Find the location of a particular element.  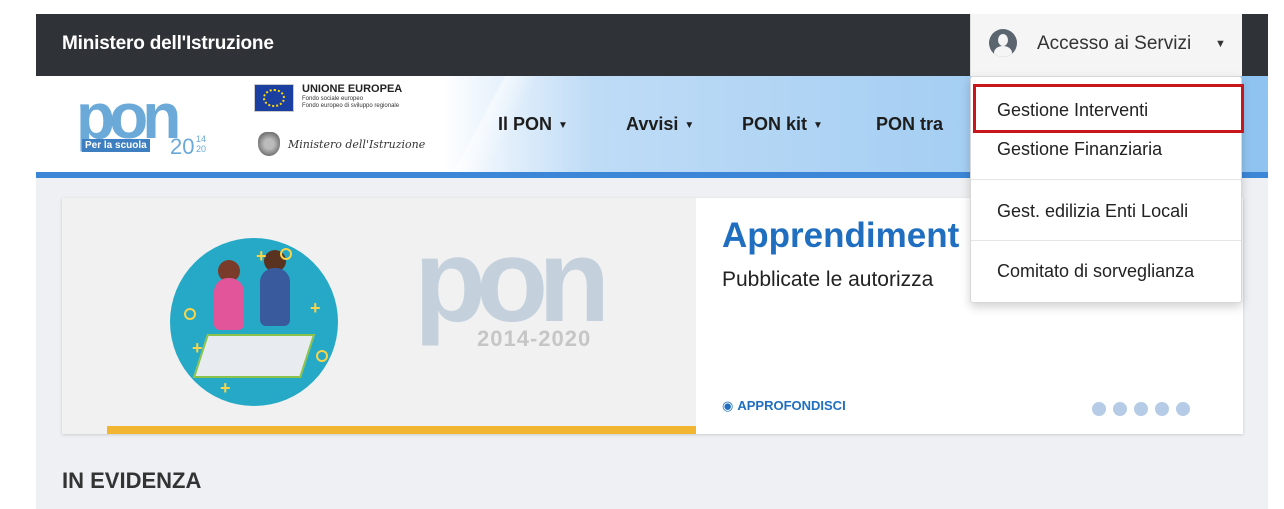

carousel-indicators is located at coordinates (1144, 411).